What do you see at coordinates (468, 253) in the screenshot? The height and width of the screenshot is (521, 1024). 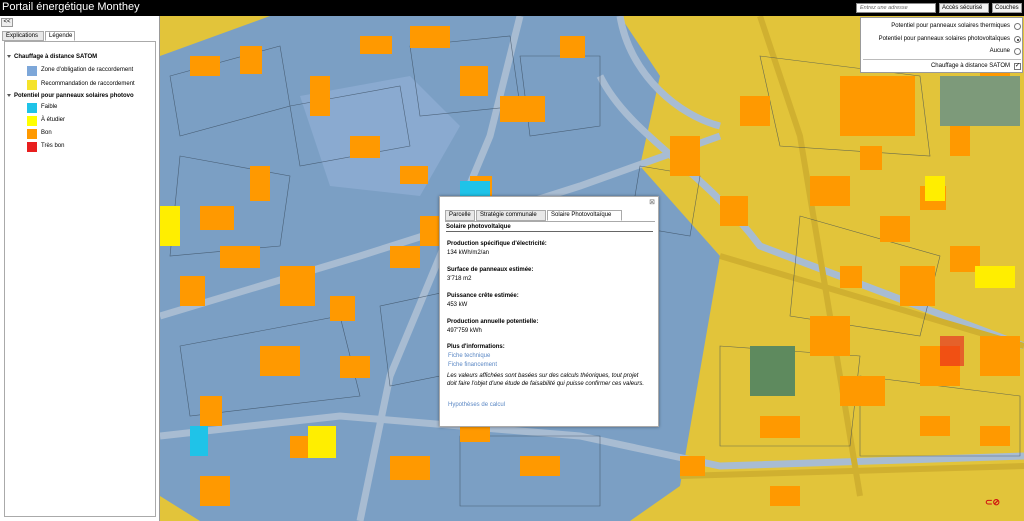 I see `field-value: 134 kWh/m2/an` at bounding box center [468, 253].